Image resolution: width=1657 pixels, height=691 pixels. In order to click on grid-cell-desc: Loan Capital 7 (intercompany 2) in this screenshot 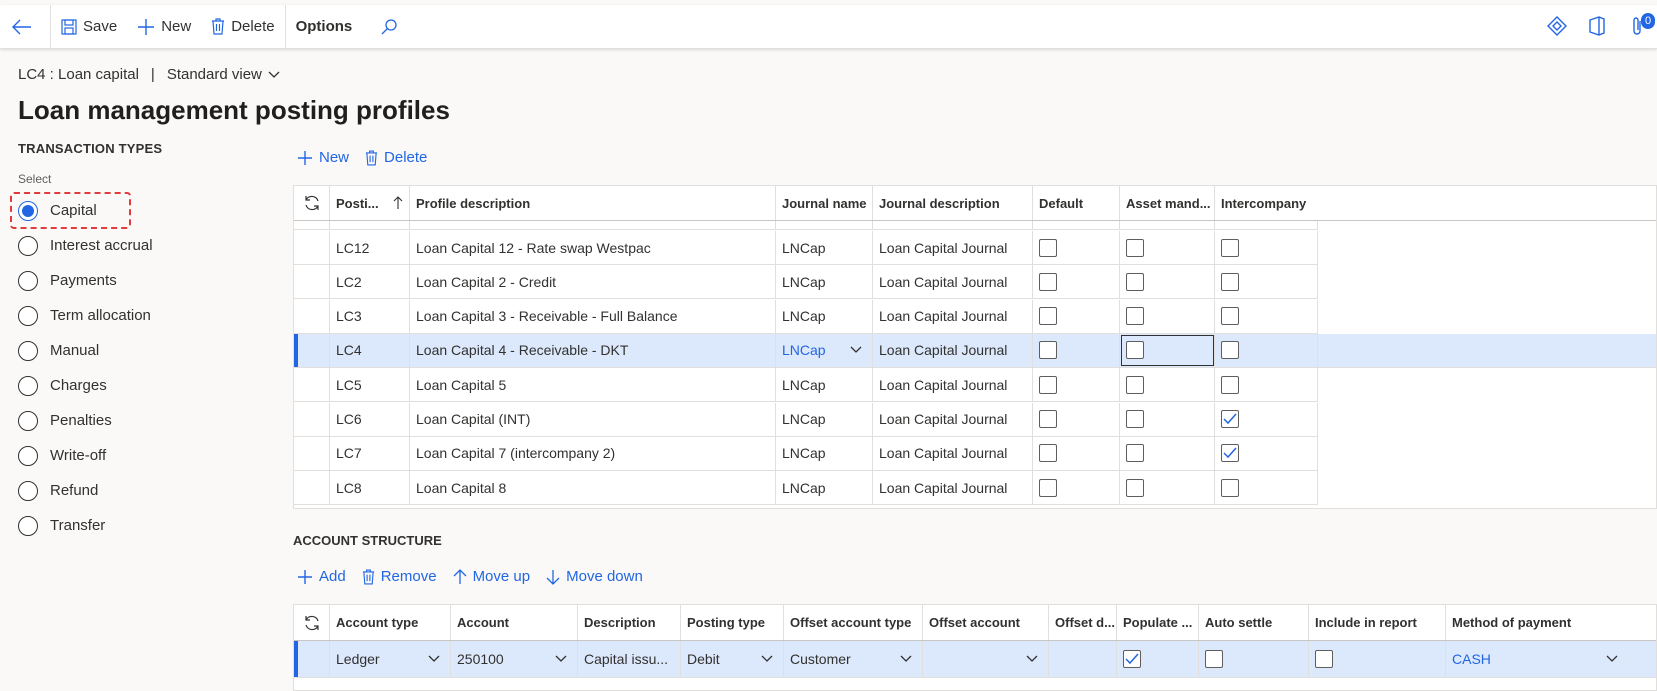, I will do `click(593, 453)`.